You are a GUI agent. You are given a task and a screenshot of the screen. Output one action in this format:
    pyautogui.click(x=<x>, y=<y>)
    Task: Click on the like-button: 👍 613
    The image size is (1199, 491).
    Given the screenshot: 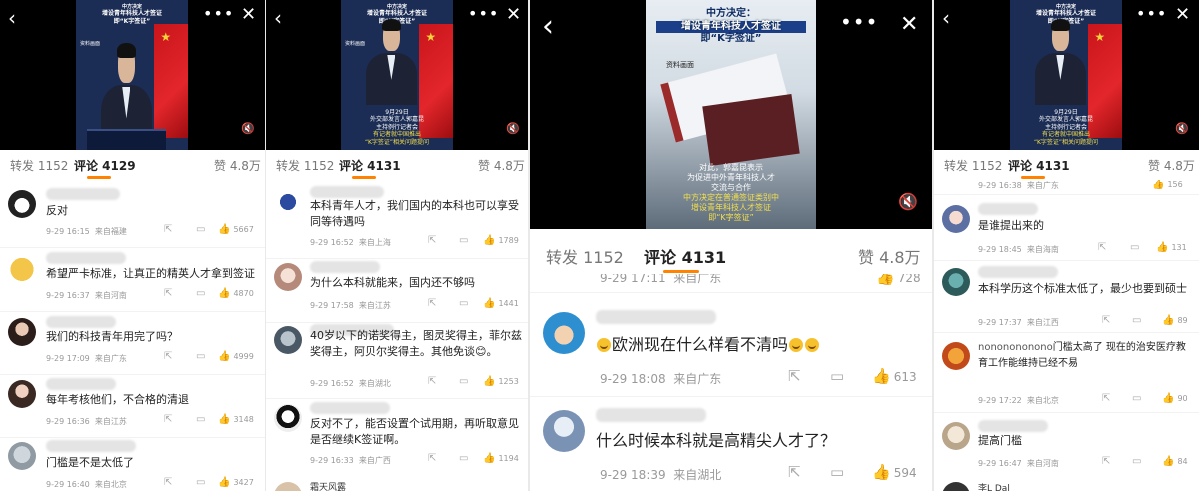 What is the action you would take?
    pyautogui.click(x=894, y=376)
    